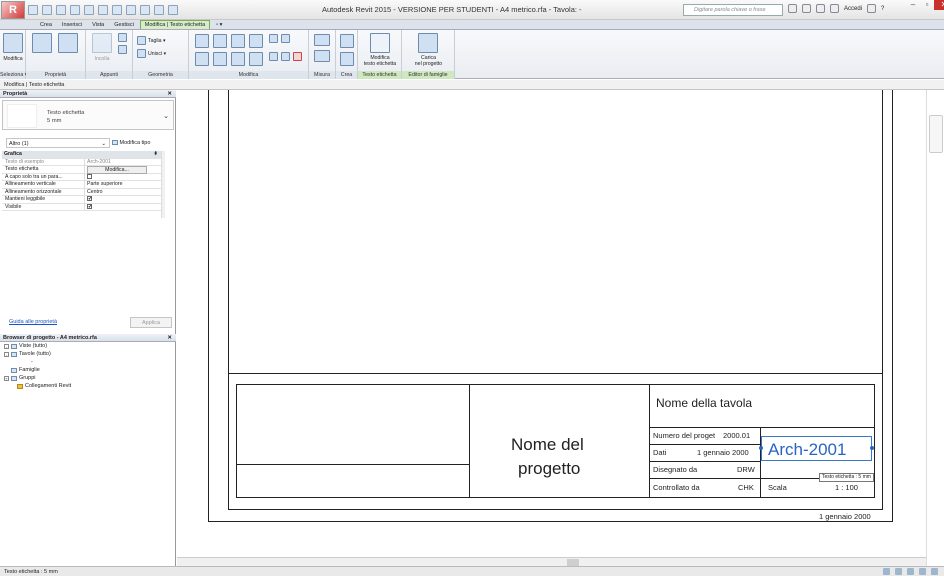  What do you see at coordinates (807, 450) in the screenshot?
I see `sheet-number-label: Arch-2001` at bounding box center [807, 450].